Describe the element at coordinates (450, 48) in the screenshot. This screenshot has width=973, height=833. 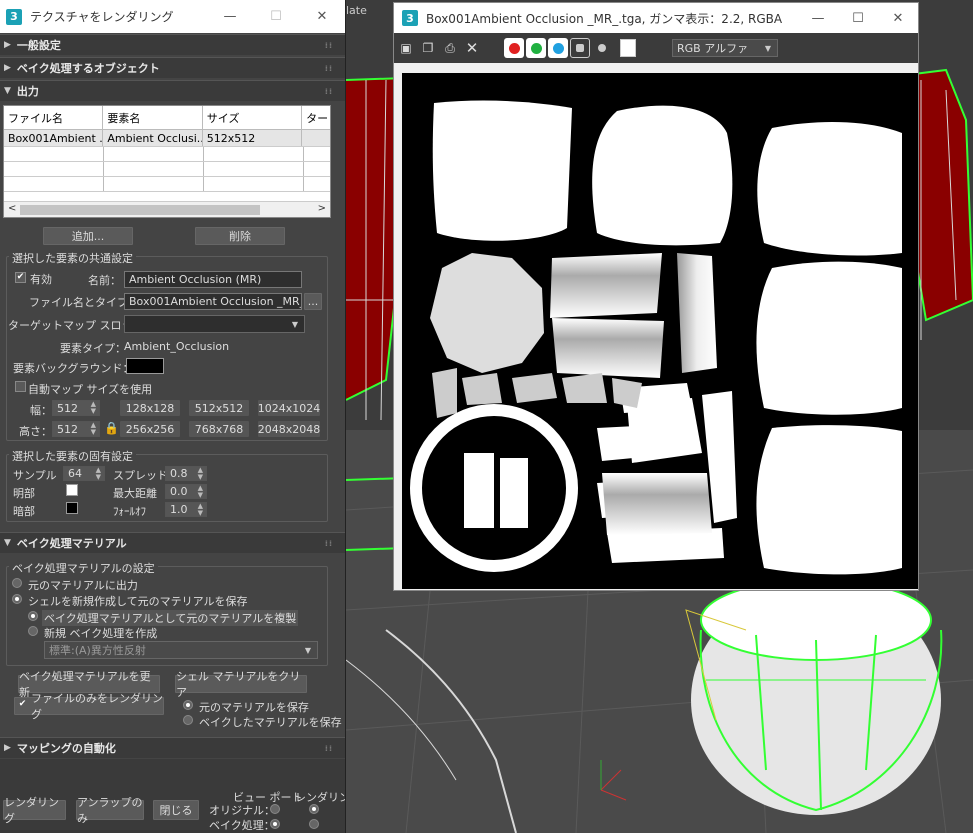
I see `print-icon: ⎙` at that location.